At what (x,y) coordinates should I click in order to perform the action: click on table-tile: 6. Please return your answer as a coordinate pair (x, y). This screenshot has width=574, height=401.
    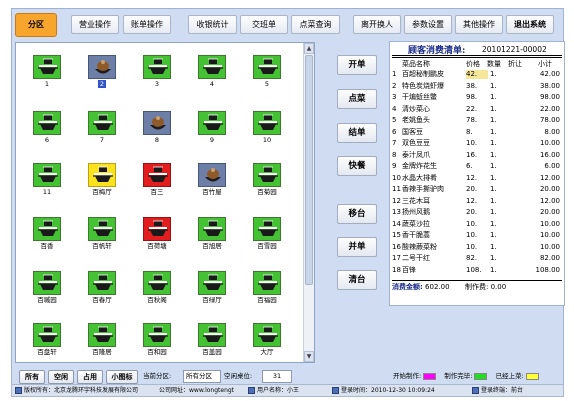
    Looking at the image, I should click on (47, 128).